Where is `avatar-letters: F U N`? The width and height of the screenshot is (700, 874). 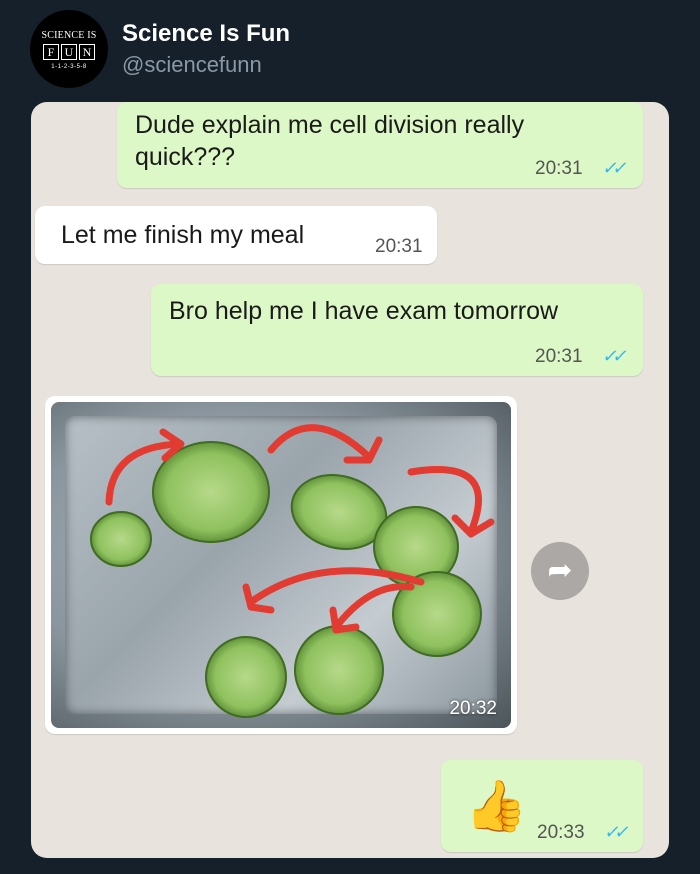
avatar-letters: F U N is located at coordinates (69, 52).